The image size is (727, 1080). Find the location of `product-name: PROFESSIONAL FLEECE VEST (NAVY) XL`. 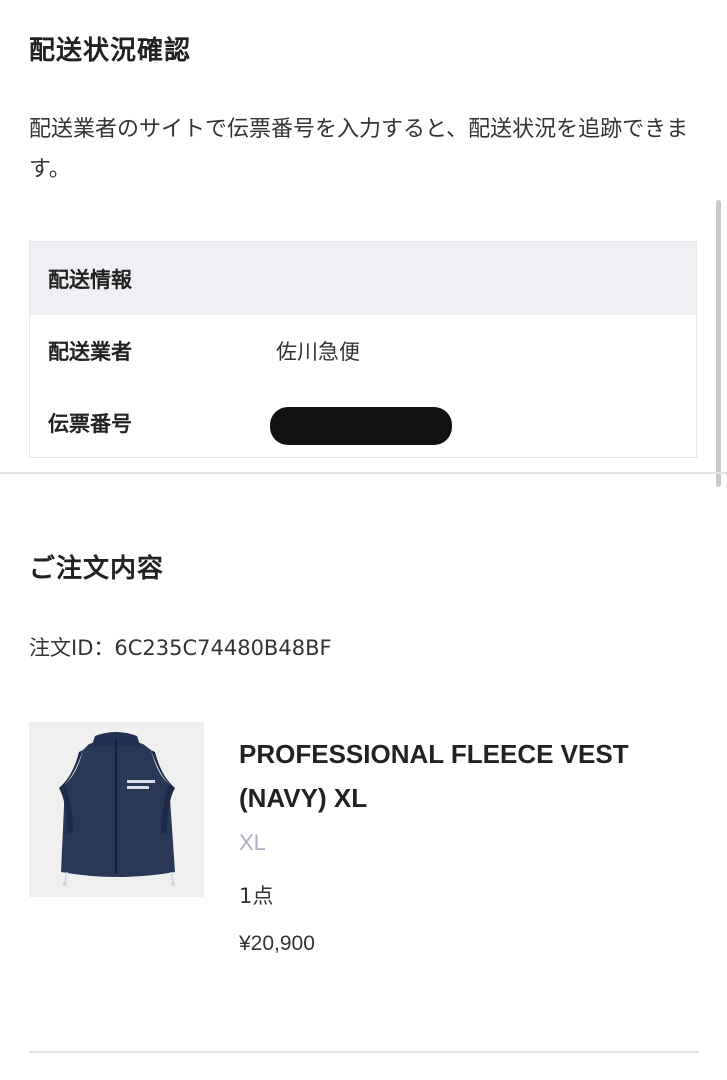

product-name: PROFESSIONAL FLEECE VEST (NAVY) XL is located at coordinates (469, 776).